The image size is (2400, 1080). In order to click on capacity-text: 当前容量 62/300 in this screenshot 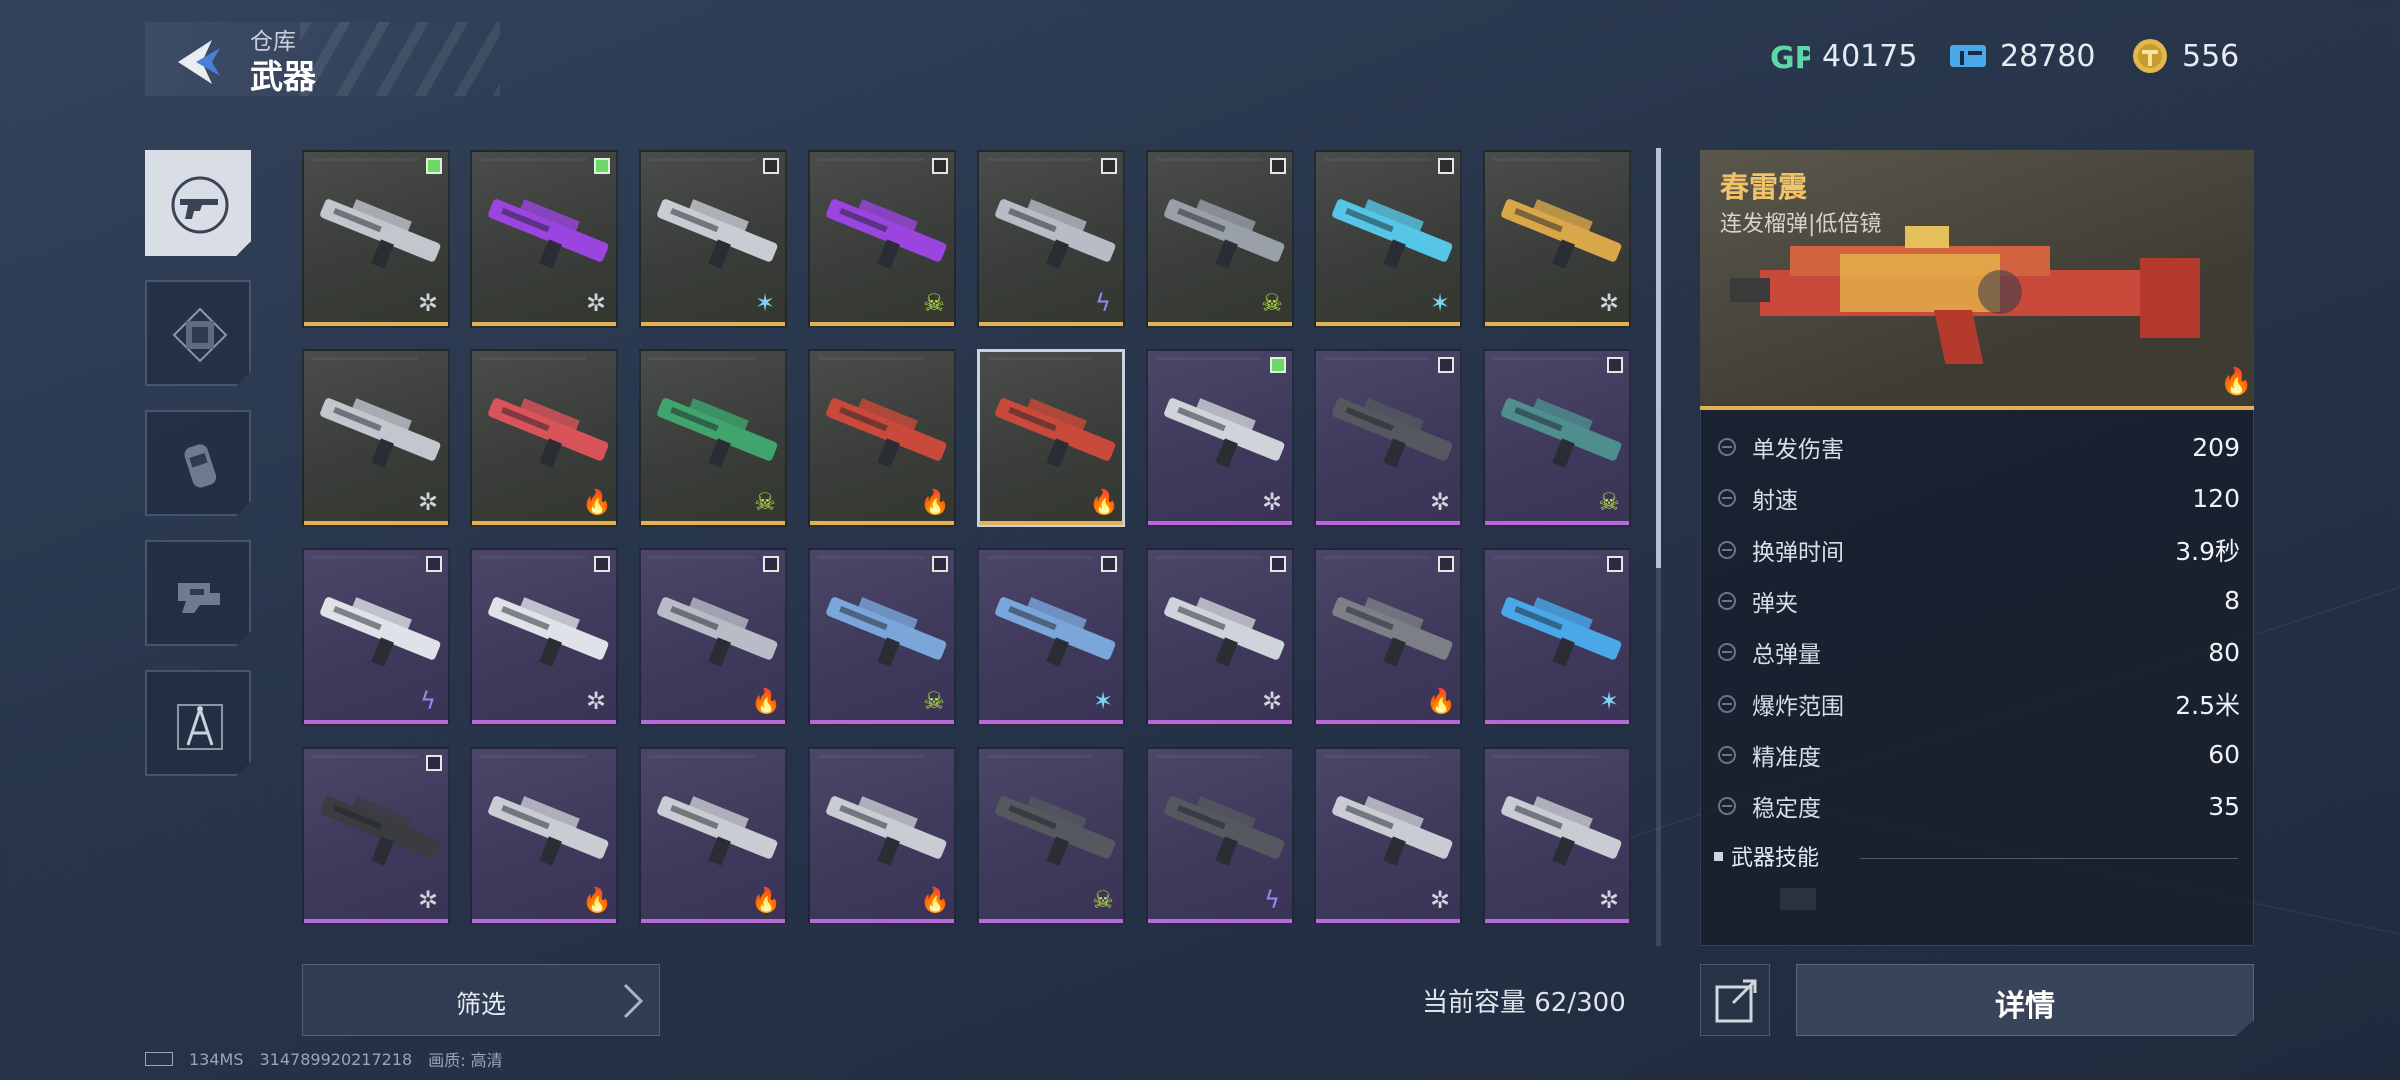, I will do `click(1524, 1003)`.